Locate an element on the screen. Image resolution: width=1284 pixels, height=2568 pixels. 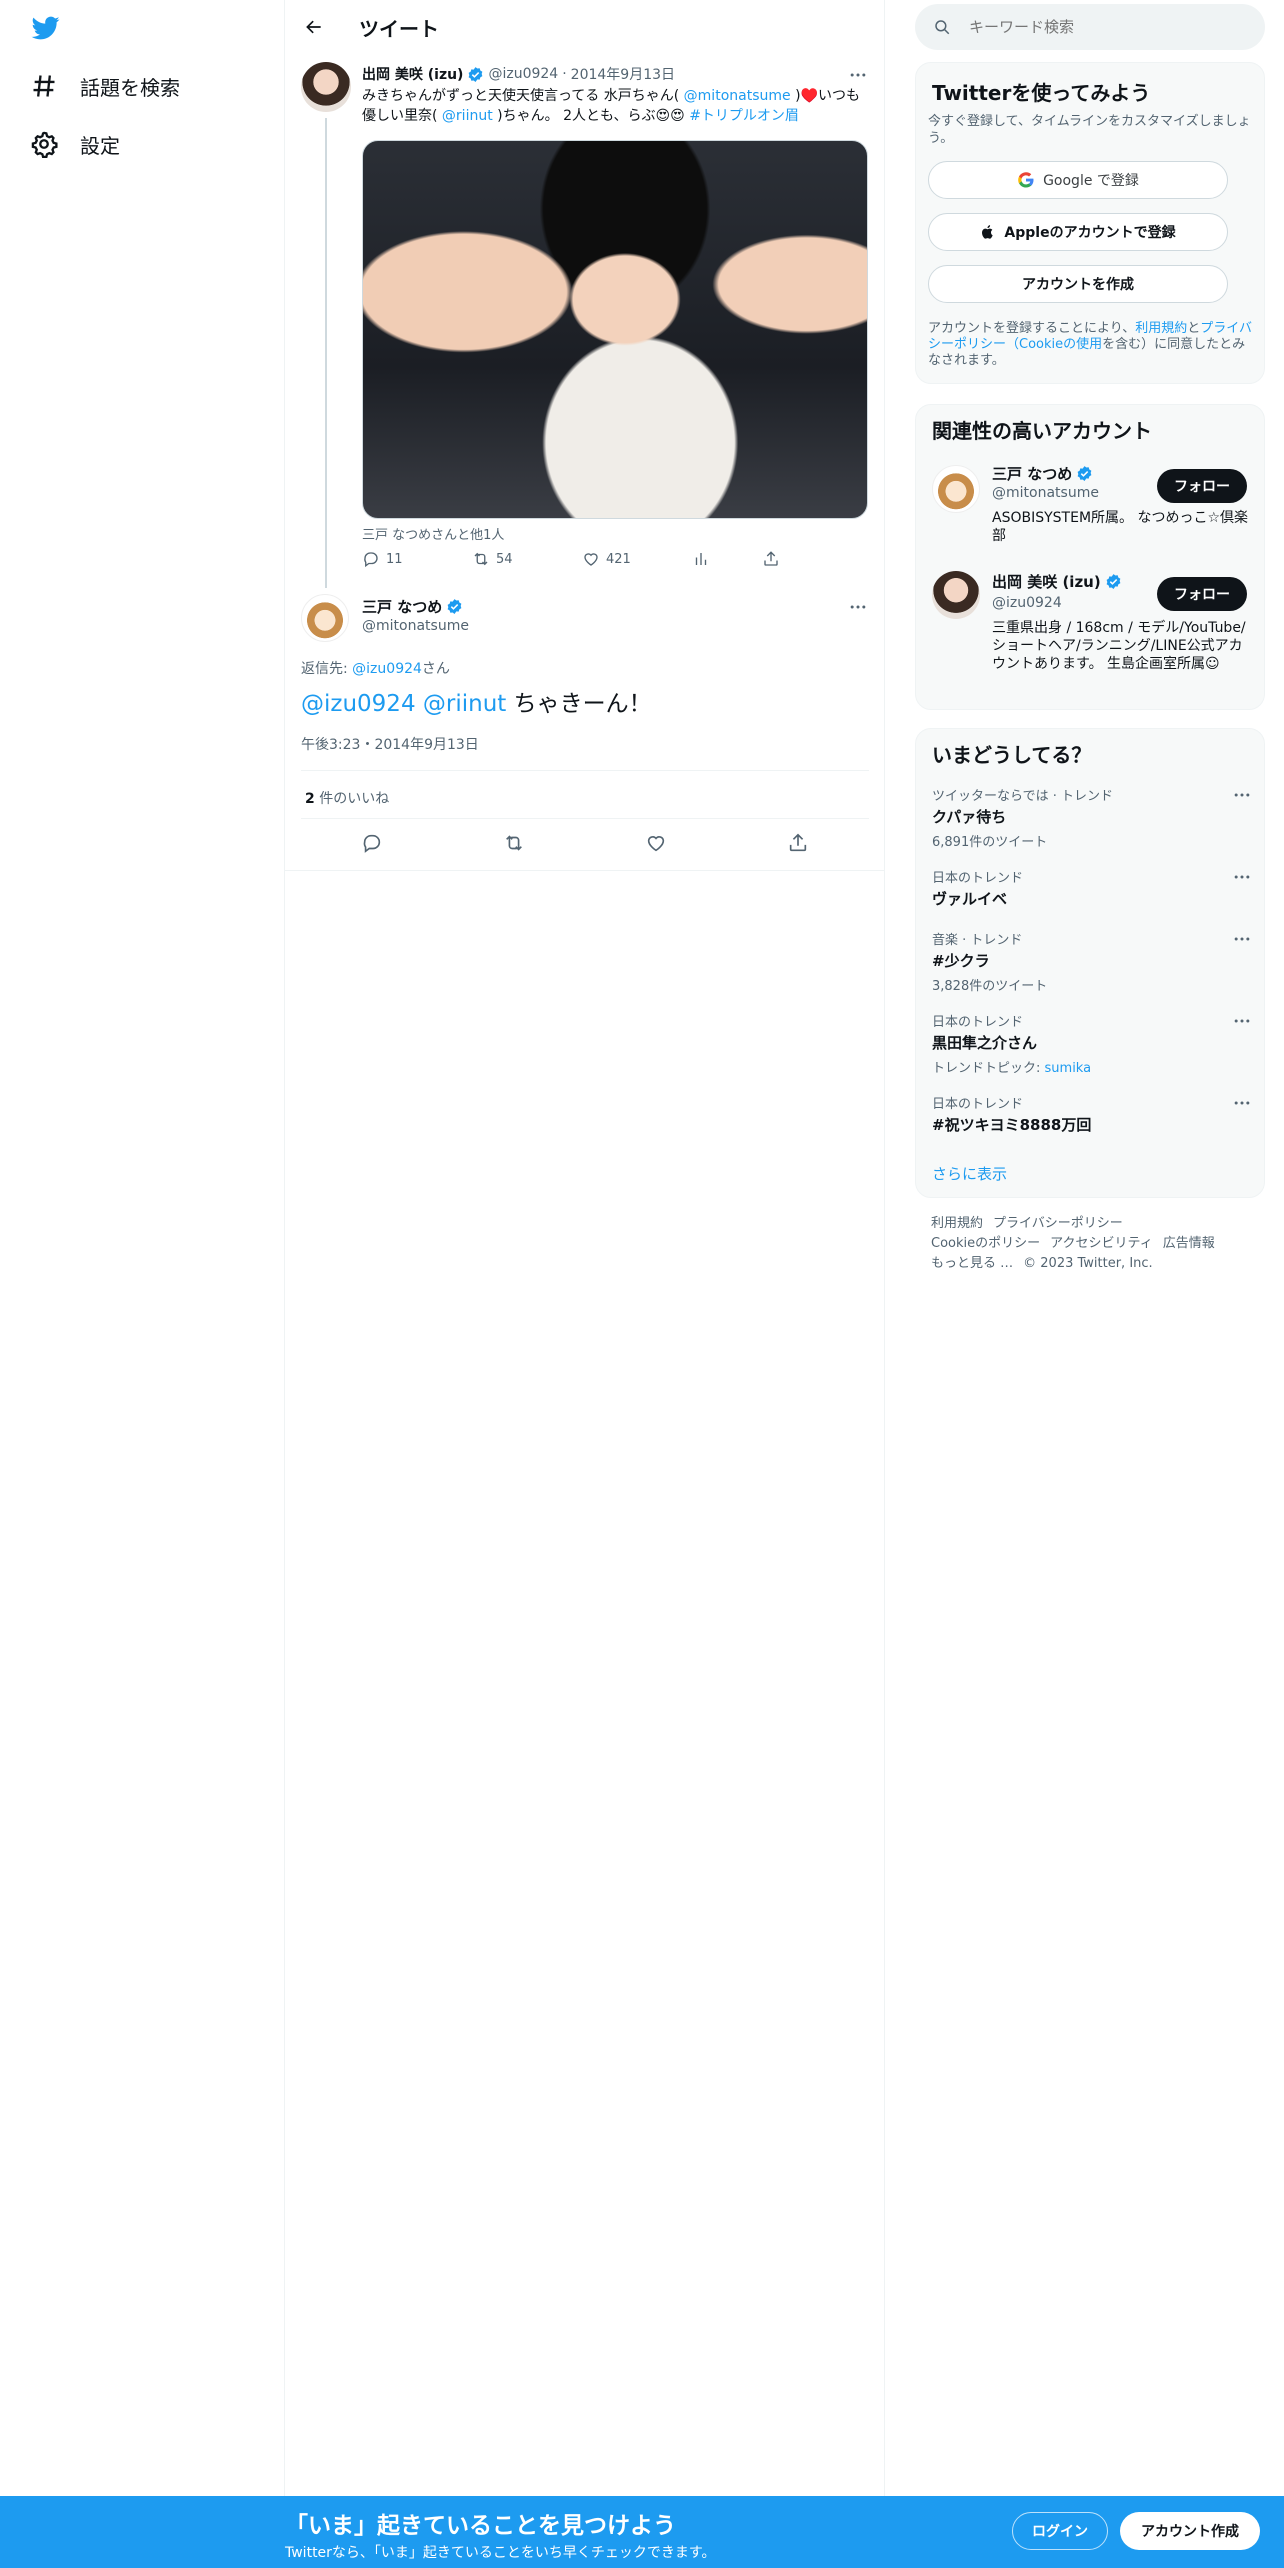
account-handle: @izu0924 is located at coordinates (1027, 603).